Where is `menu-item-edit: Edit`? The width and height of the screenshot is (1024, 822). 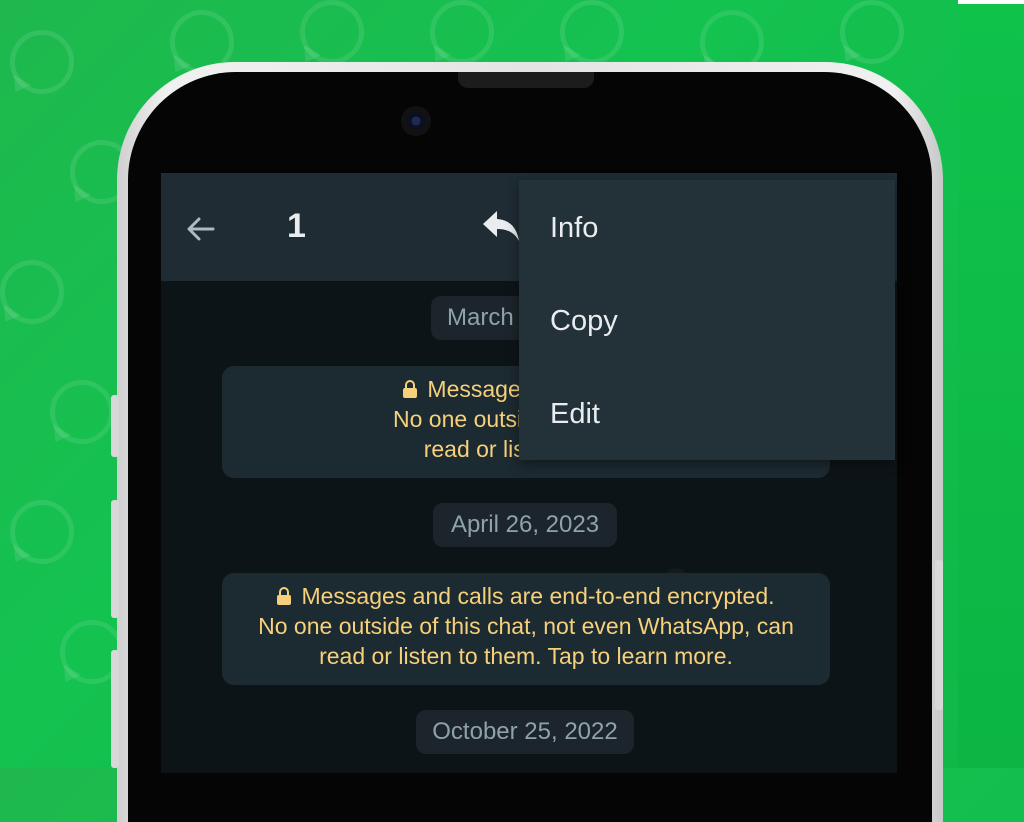
menu-item-edit: Edit is located at coordinates (575, 414).